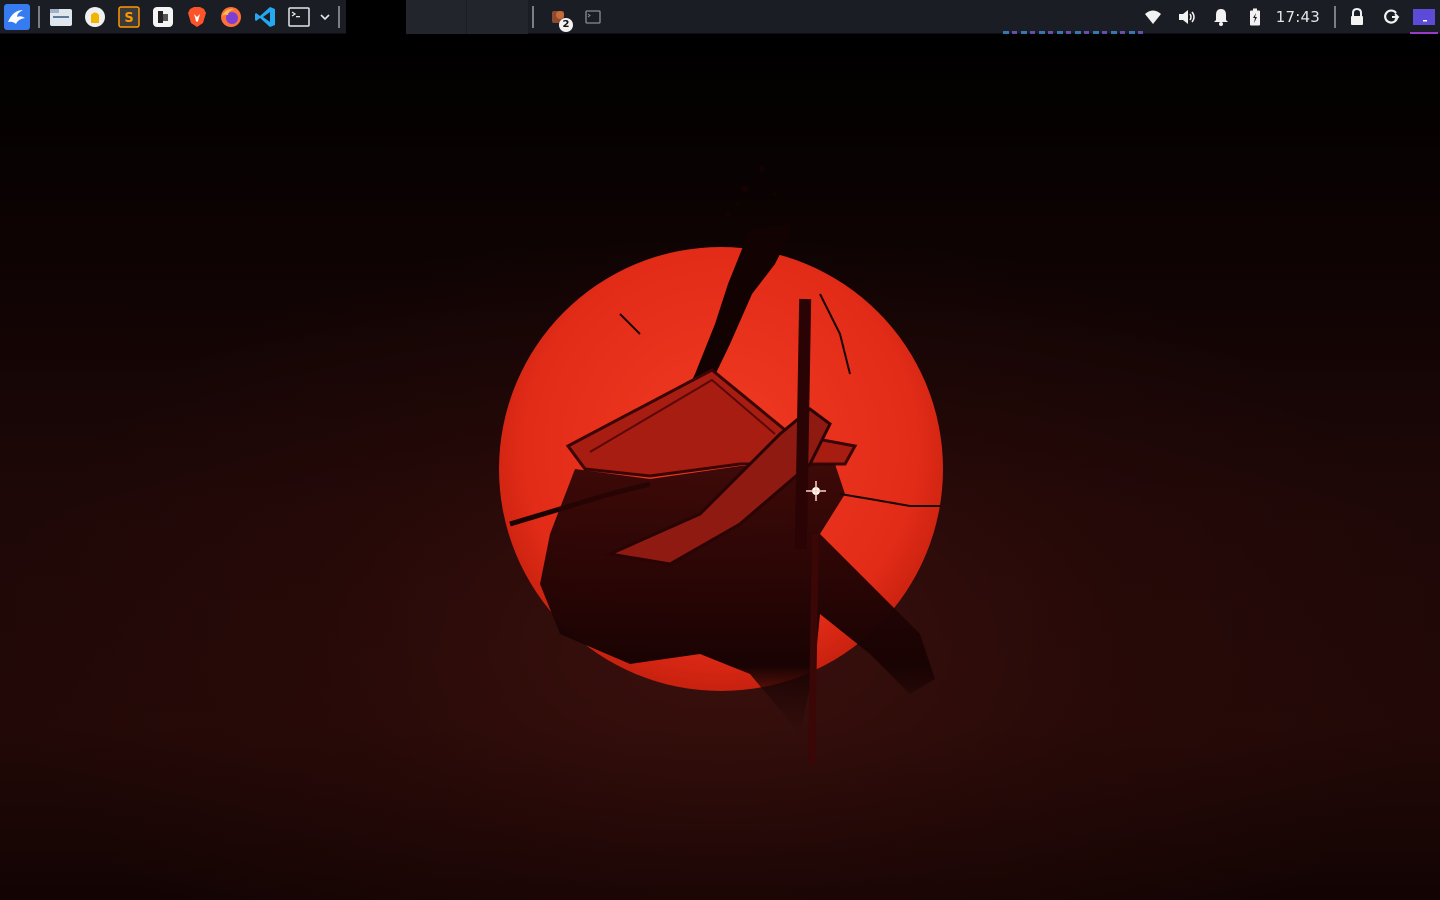 This screenshot has width=1440, height=900. I want to click on brave-browser-icon, so click(197, 17).